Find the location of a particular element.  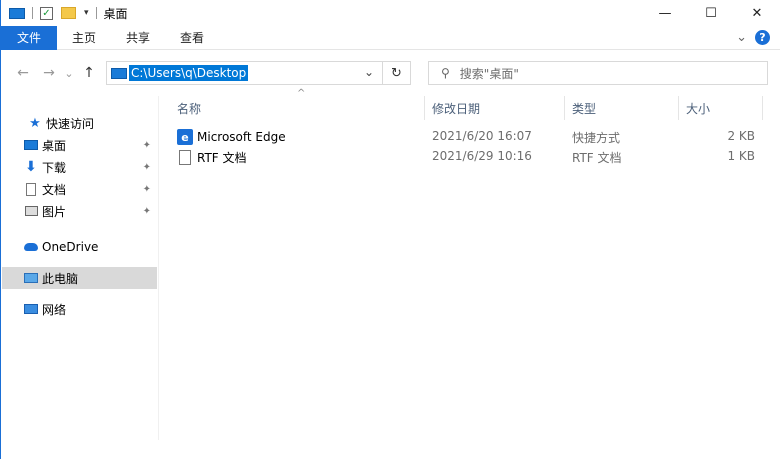

sidebar-item-label: OneDrive is located at coordinates (70, 247).